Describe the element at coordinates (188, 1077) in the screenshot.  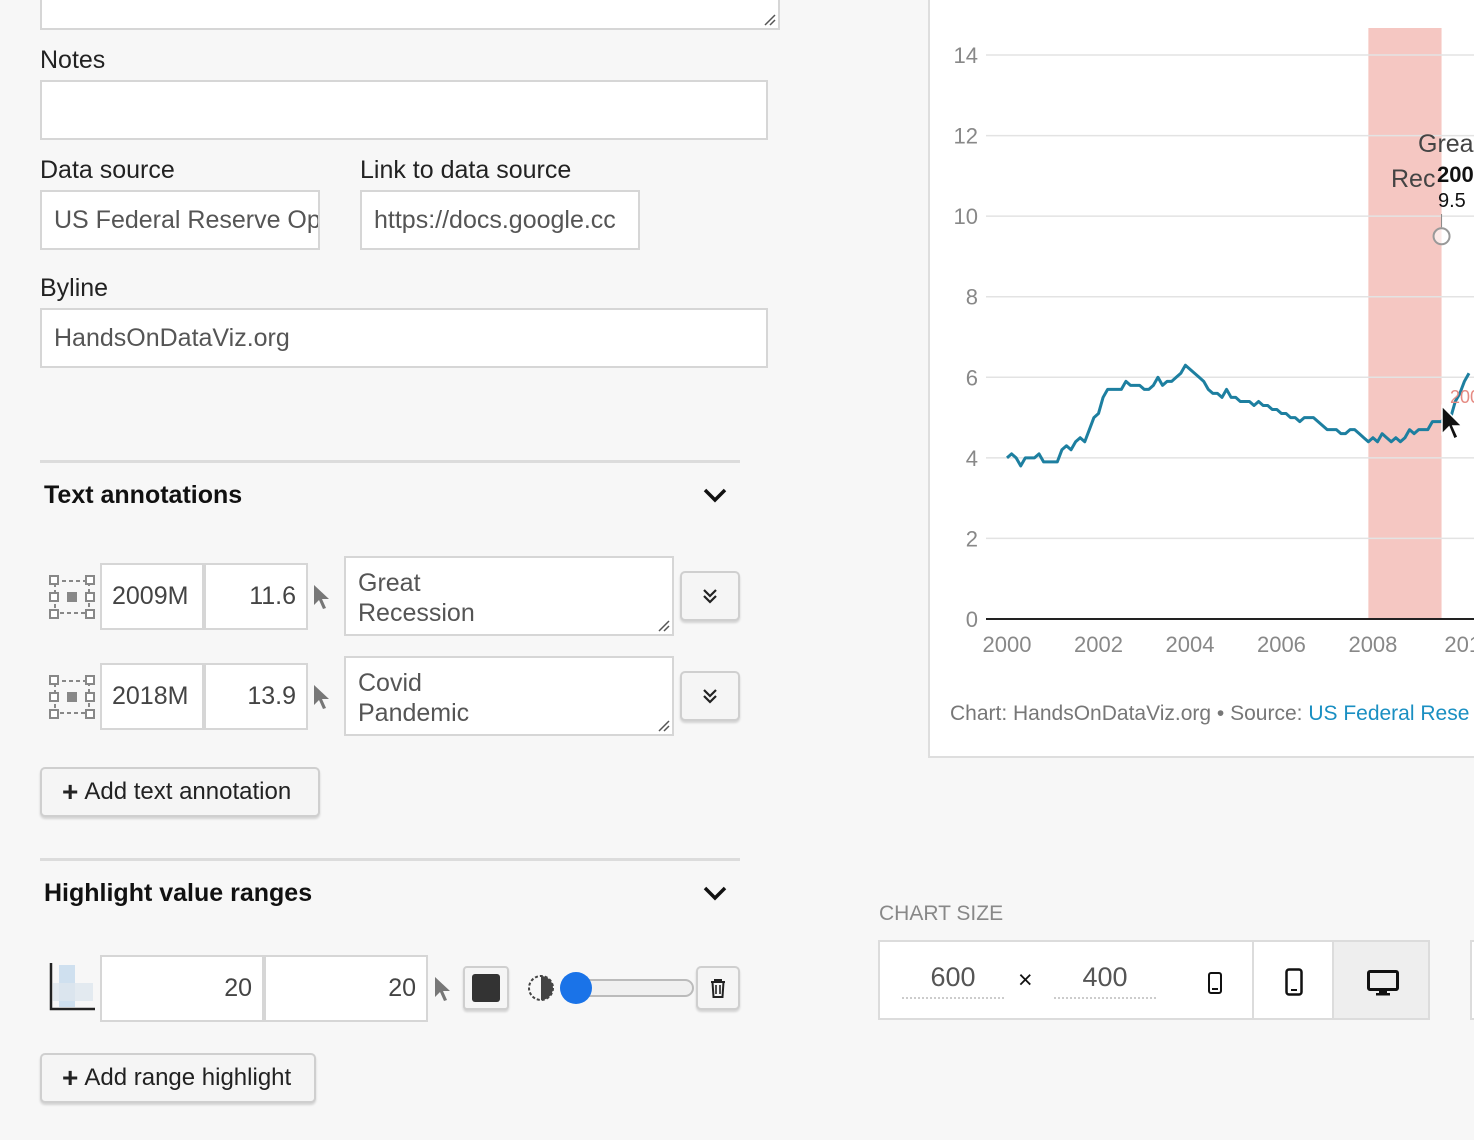
I see `add-range-highlight-label: Add range highlight` at that location.